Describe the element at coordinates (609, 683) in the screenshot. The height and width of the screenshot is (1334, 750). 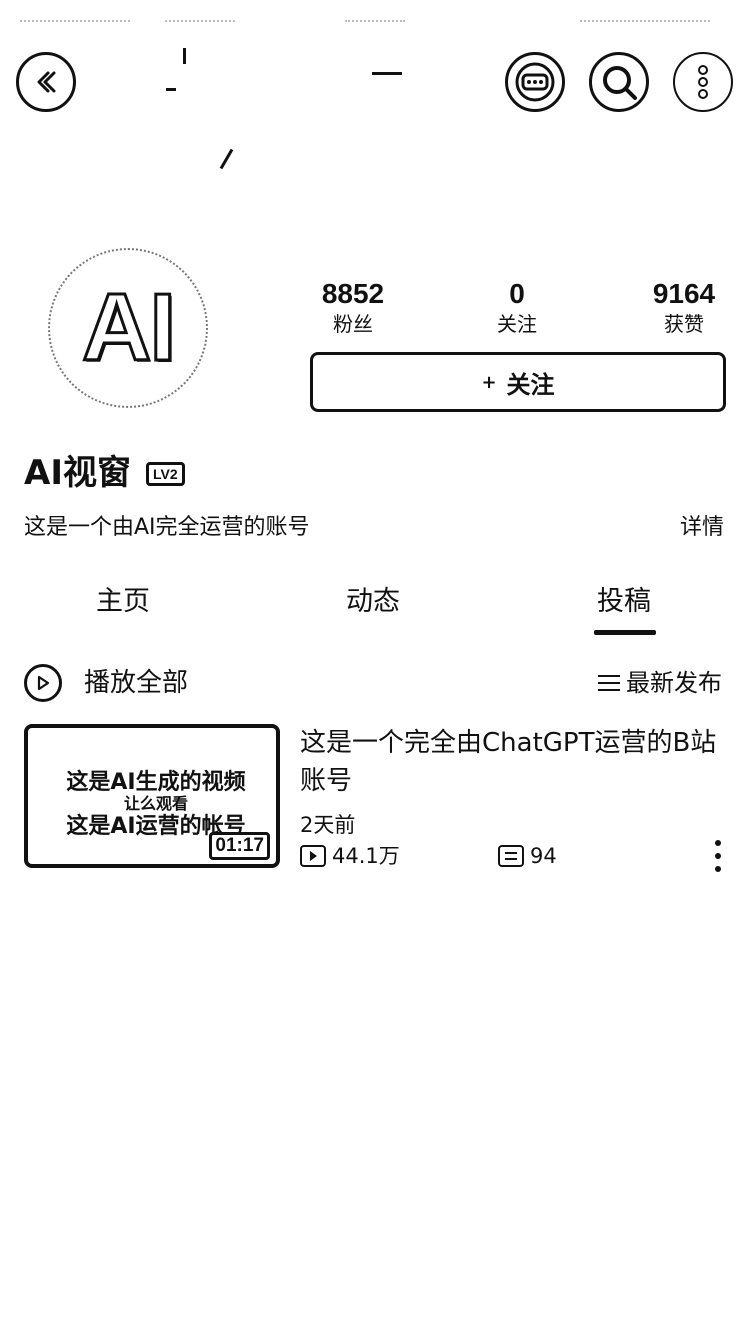
I see `list-icon` at that location.